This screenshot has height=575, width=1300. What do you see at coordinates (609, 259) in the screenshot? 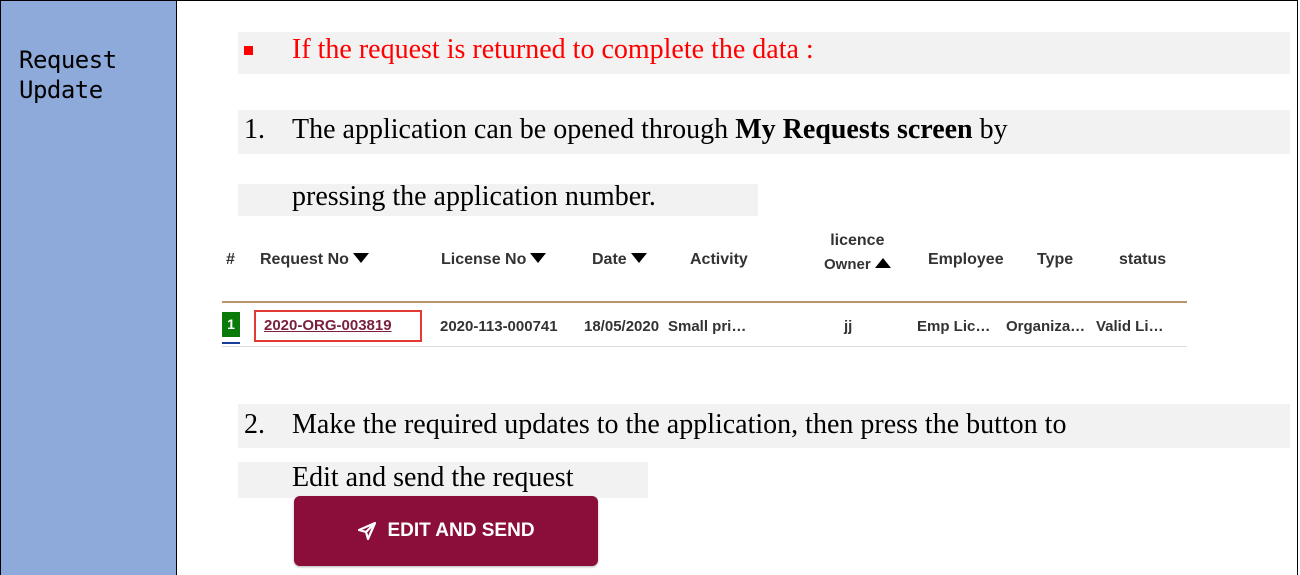
I see `col-header-date-label: Date` at bounding box center [609, 259].